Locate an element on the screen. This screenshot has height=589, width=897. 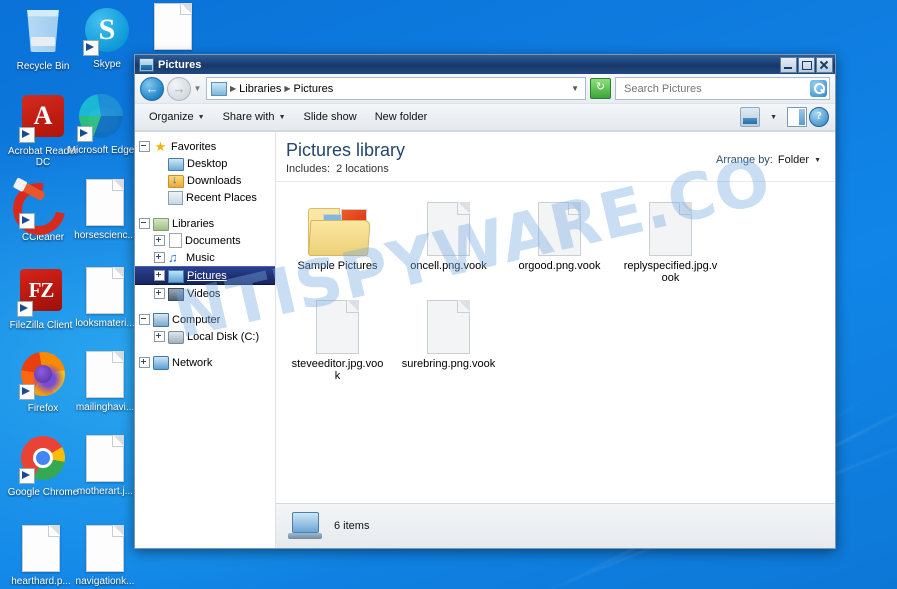
filezilla-icon is located at coordinates (41, 293).